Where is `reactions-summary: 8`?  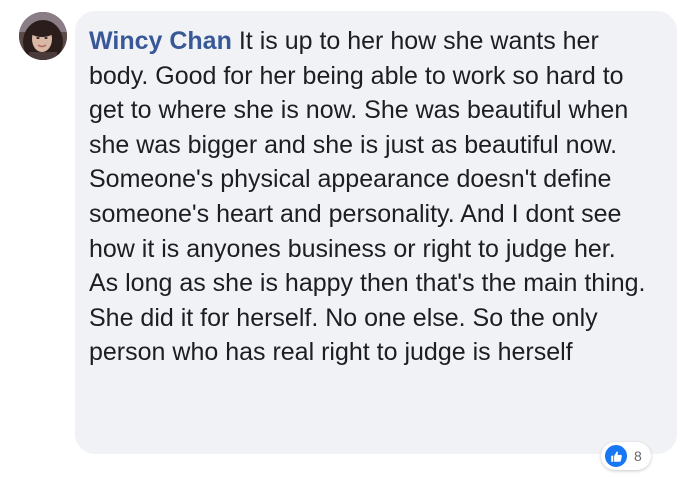 reactions-summary: 8 is located at coordinates (626, 456).